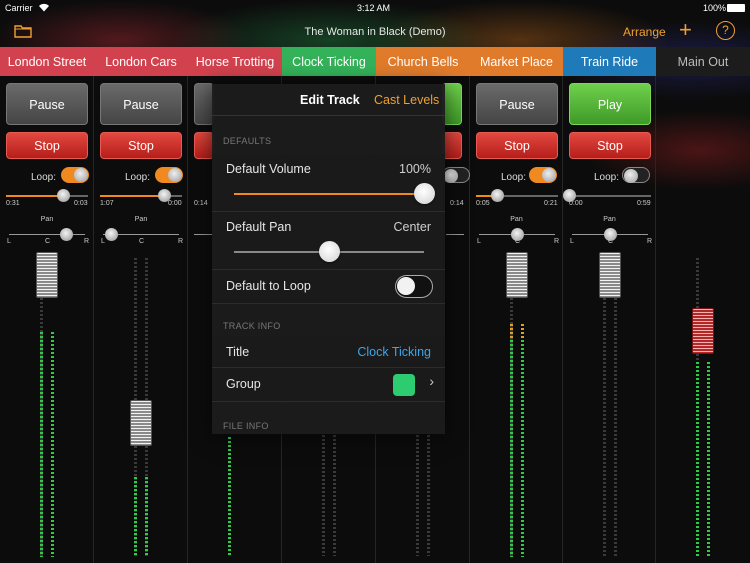  I want to click on pan-label: Pan, so click(47, 219).